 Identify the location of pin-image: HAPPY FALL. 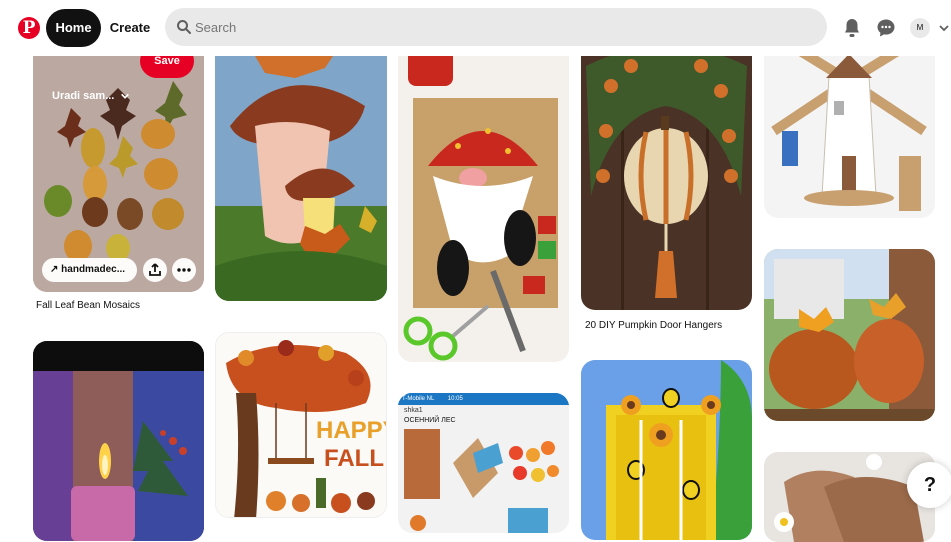
(301, 425).